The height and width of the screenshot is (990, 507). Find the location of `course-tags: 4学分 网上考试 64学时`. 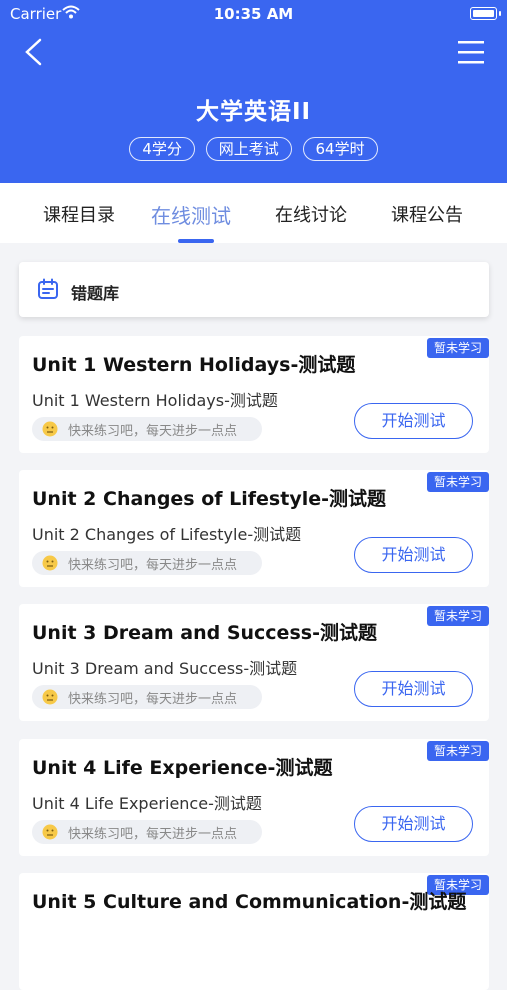

course-tags: 4学分 网上考试 64学时 is located at coordinates (253, 149).